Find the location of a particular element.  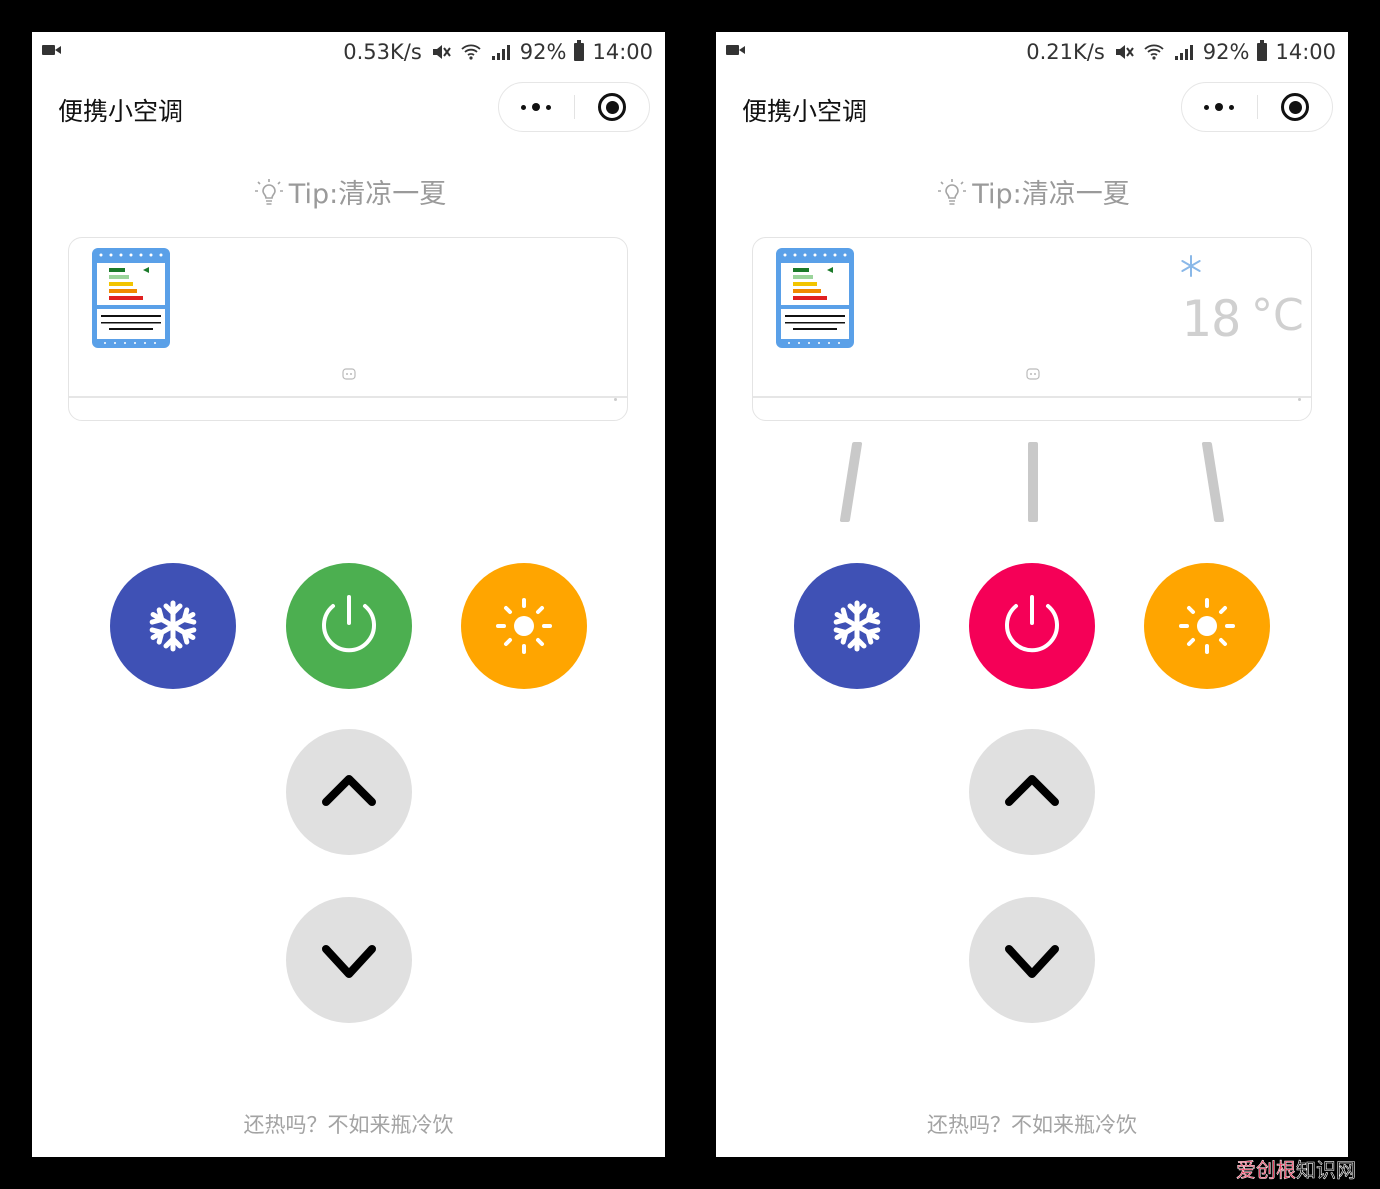

watermark: 爱创根知识网 is located at coordinates (1296, 1168).